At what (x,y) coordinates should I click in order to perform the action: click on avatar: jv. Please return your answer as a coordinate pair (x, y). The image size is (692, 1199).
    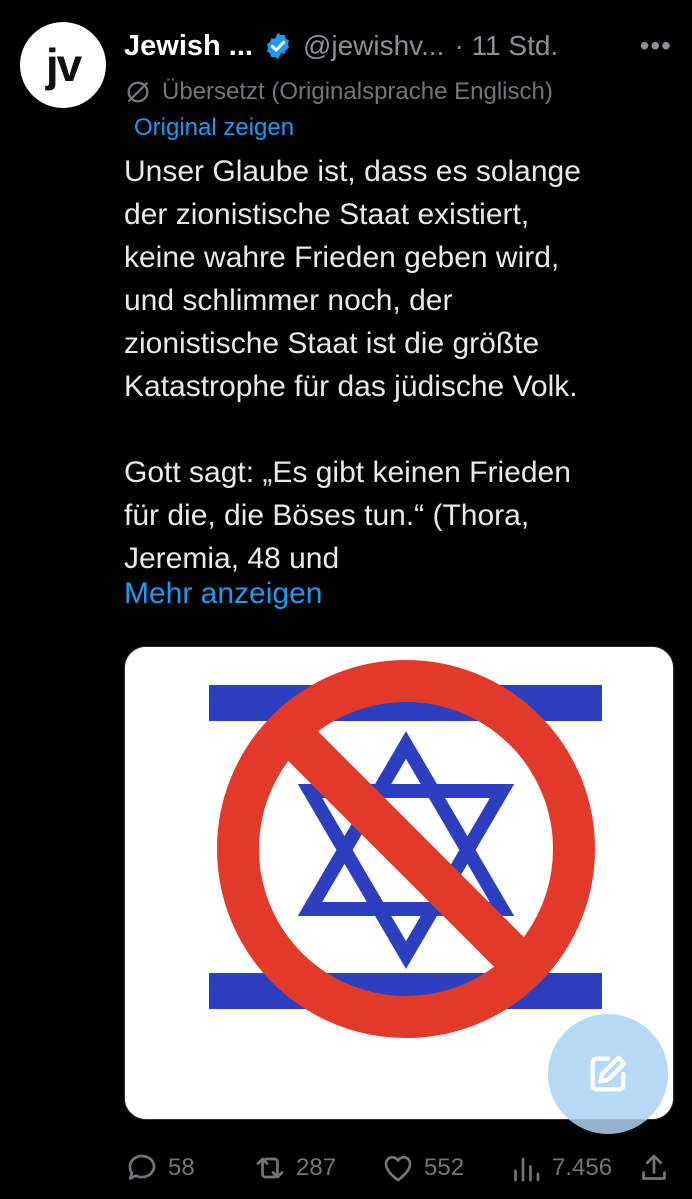
    Looking at the image, I should click on (63, 65).